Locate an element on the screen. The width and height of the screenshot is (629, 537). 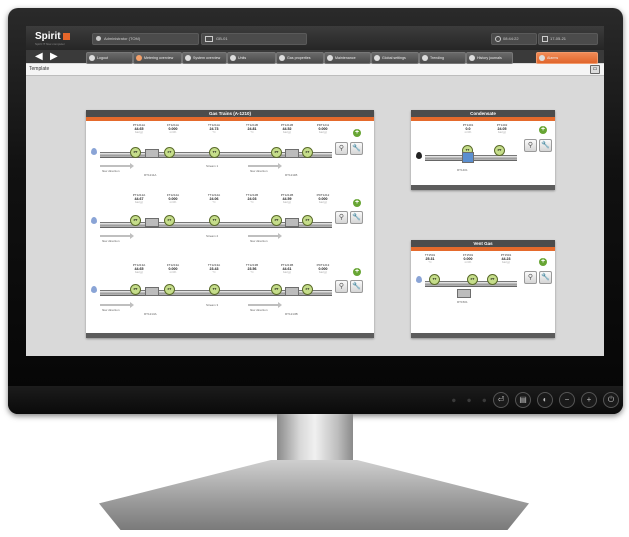
logo-subtitle: Spirit IT flow computer is located at coordinates (50, 44).